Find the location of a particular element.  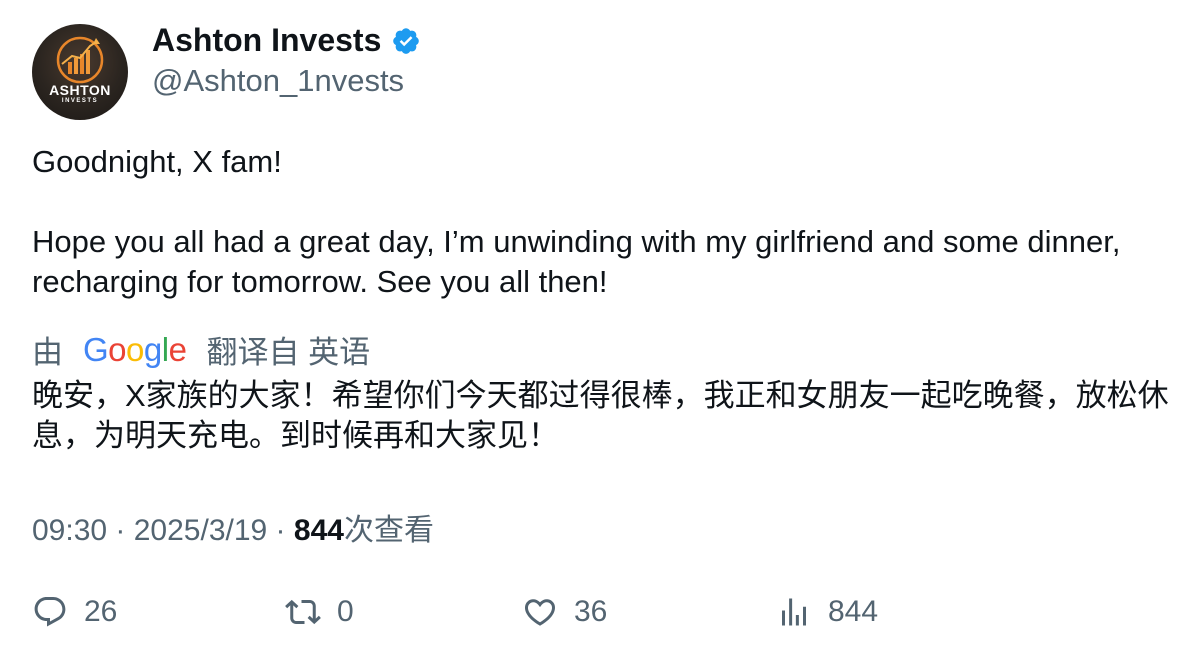

views-count: 844 is located at coordinates (853, 611).